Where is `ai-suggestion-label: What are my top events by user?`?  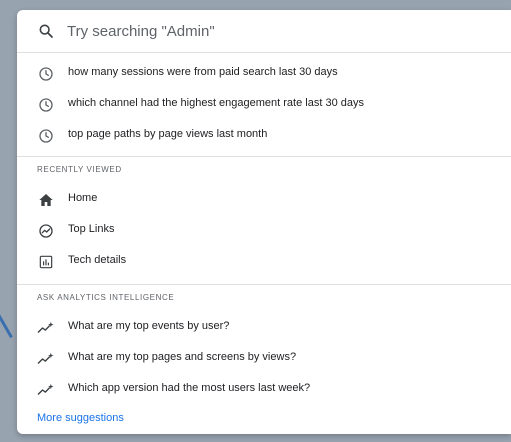
ai-suggestion-label: What are my top events by user? is located at coordinates (149, 326).